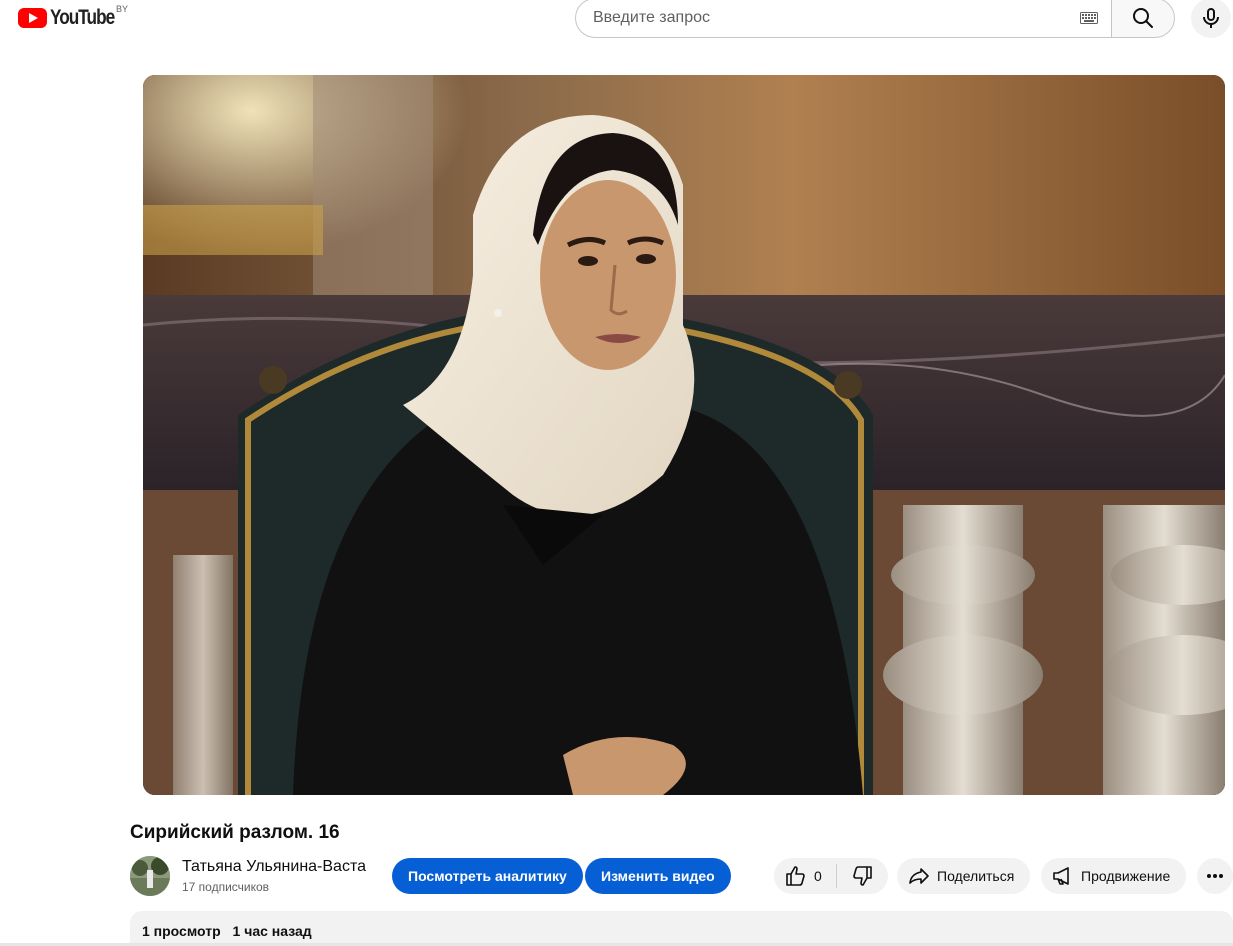  I want to click on country-code: BY, so click(122, 9).